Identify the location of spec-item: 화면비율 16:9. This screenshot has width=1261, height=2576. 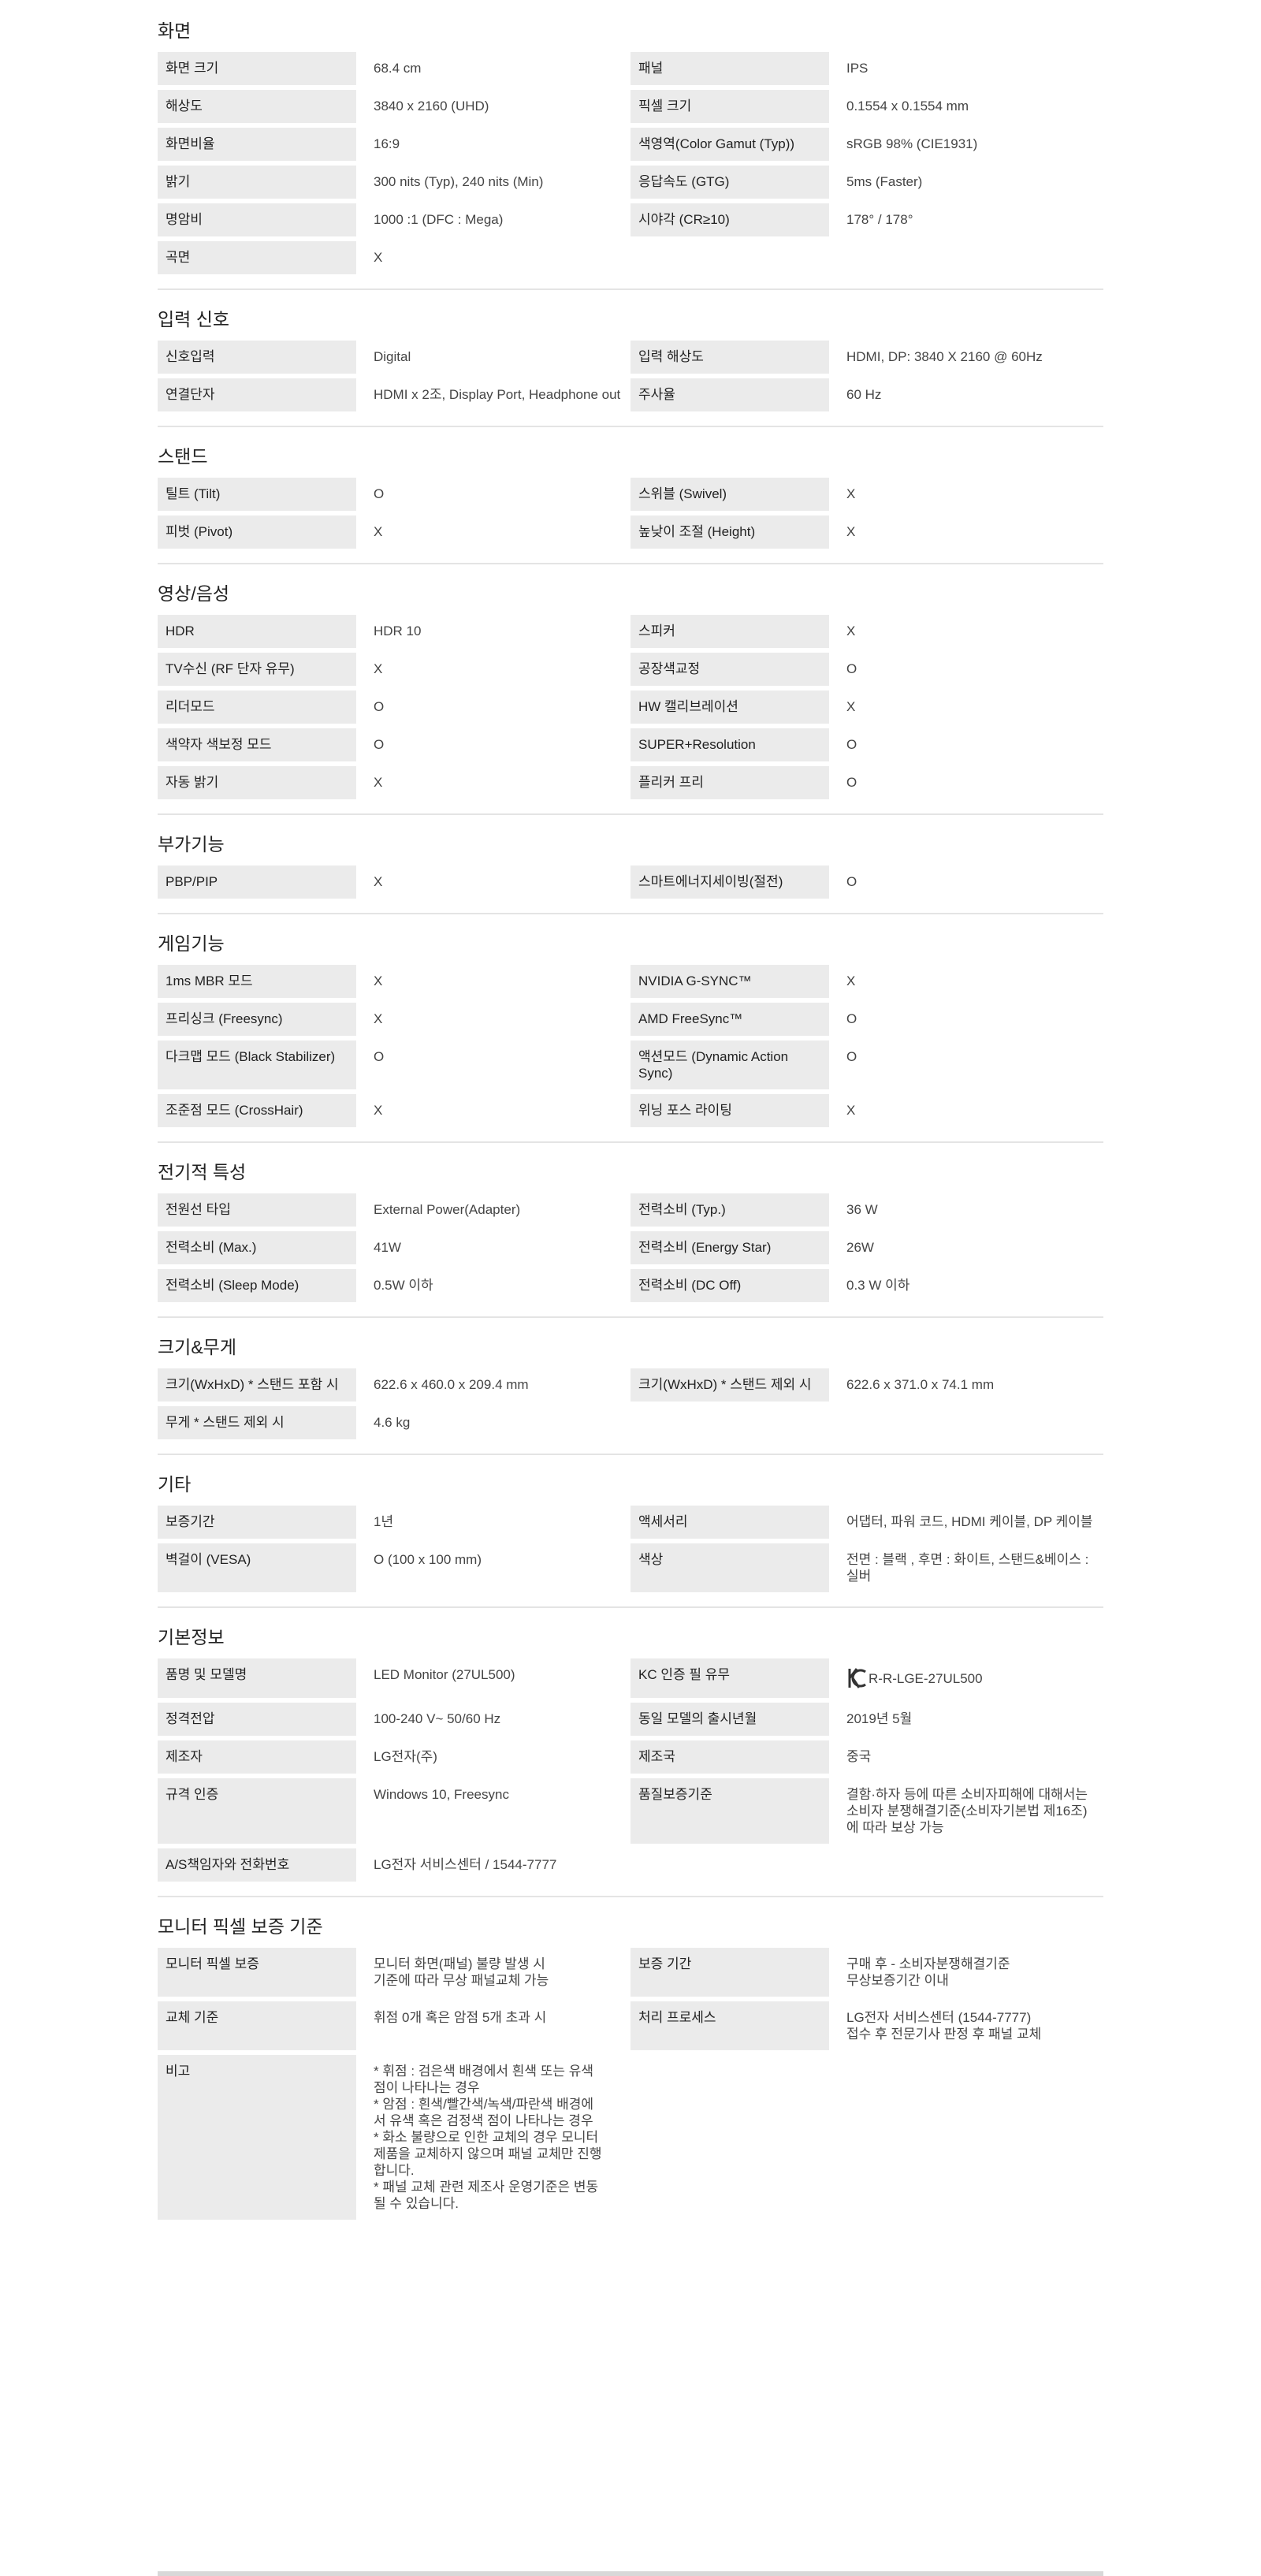
(394, 144).